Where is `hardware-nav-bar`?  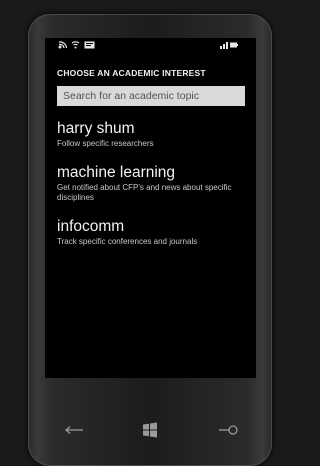
hardware-nav-bar is located at coordinates (150, 430).